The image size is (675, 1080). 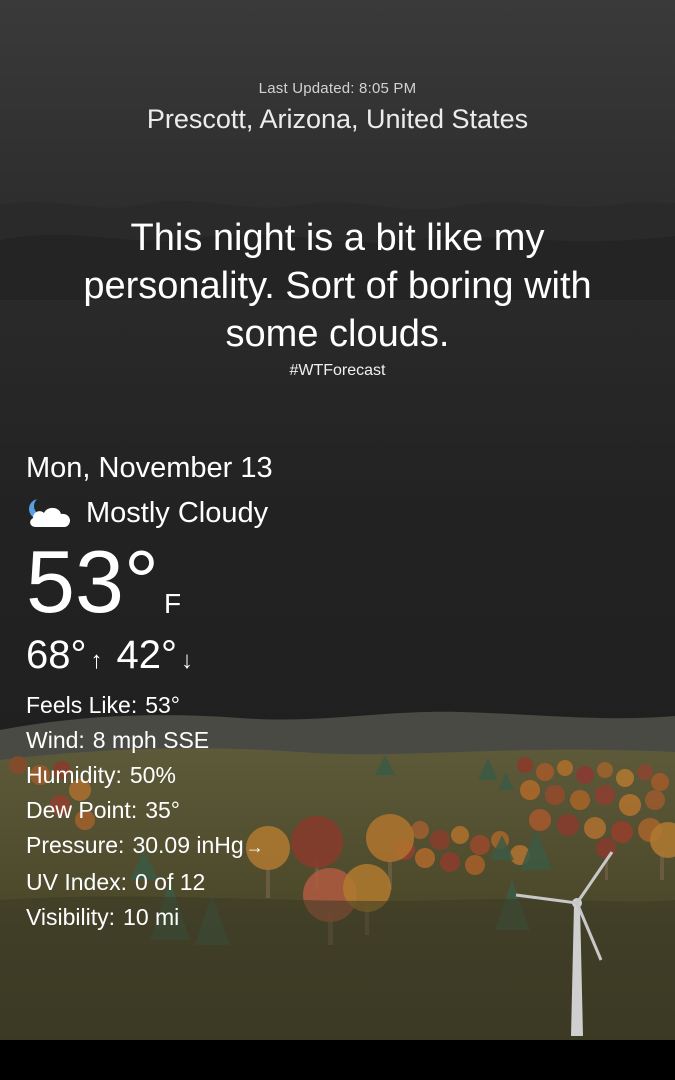 I want to click on detail-value: 10 mi, so click(x=151, y=917).